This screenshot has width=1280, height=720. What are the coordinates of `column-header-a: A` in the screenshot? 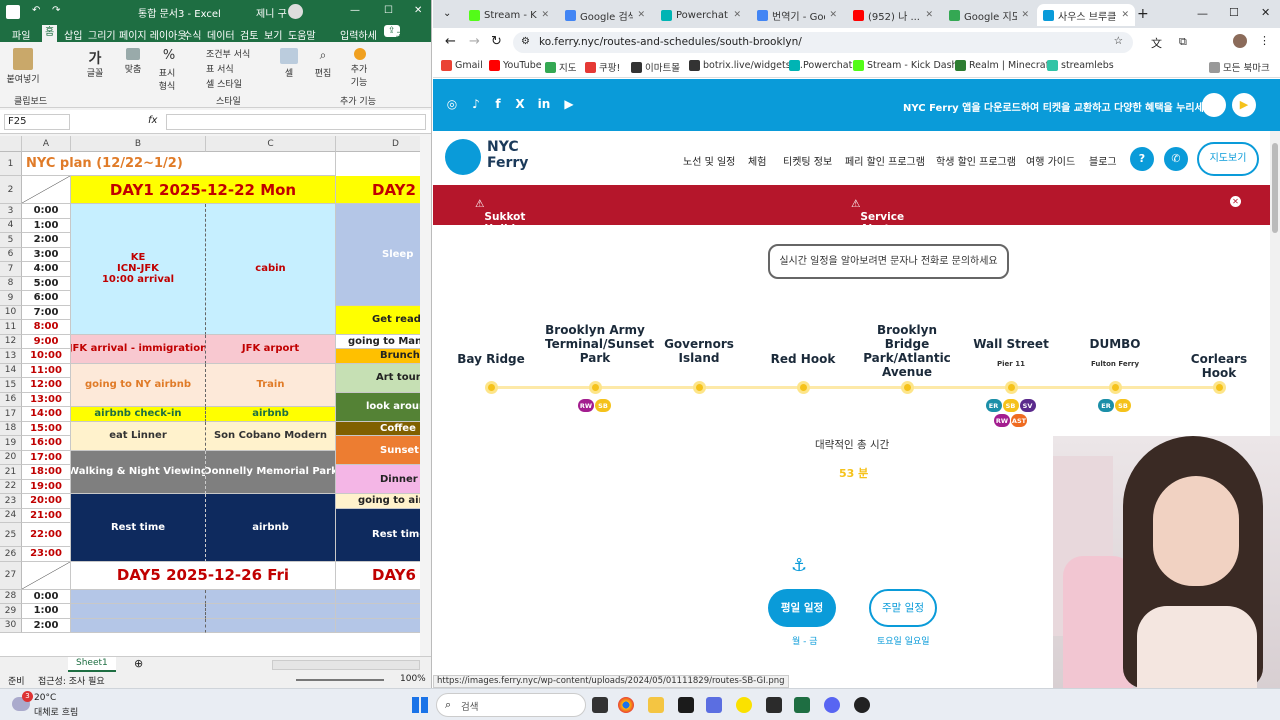 It's located at (46, 144).